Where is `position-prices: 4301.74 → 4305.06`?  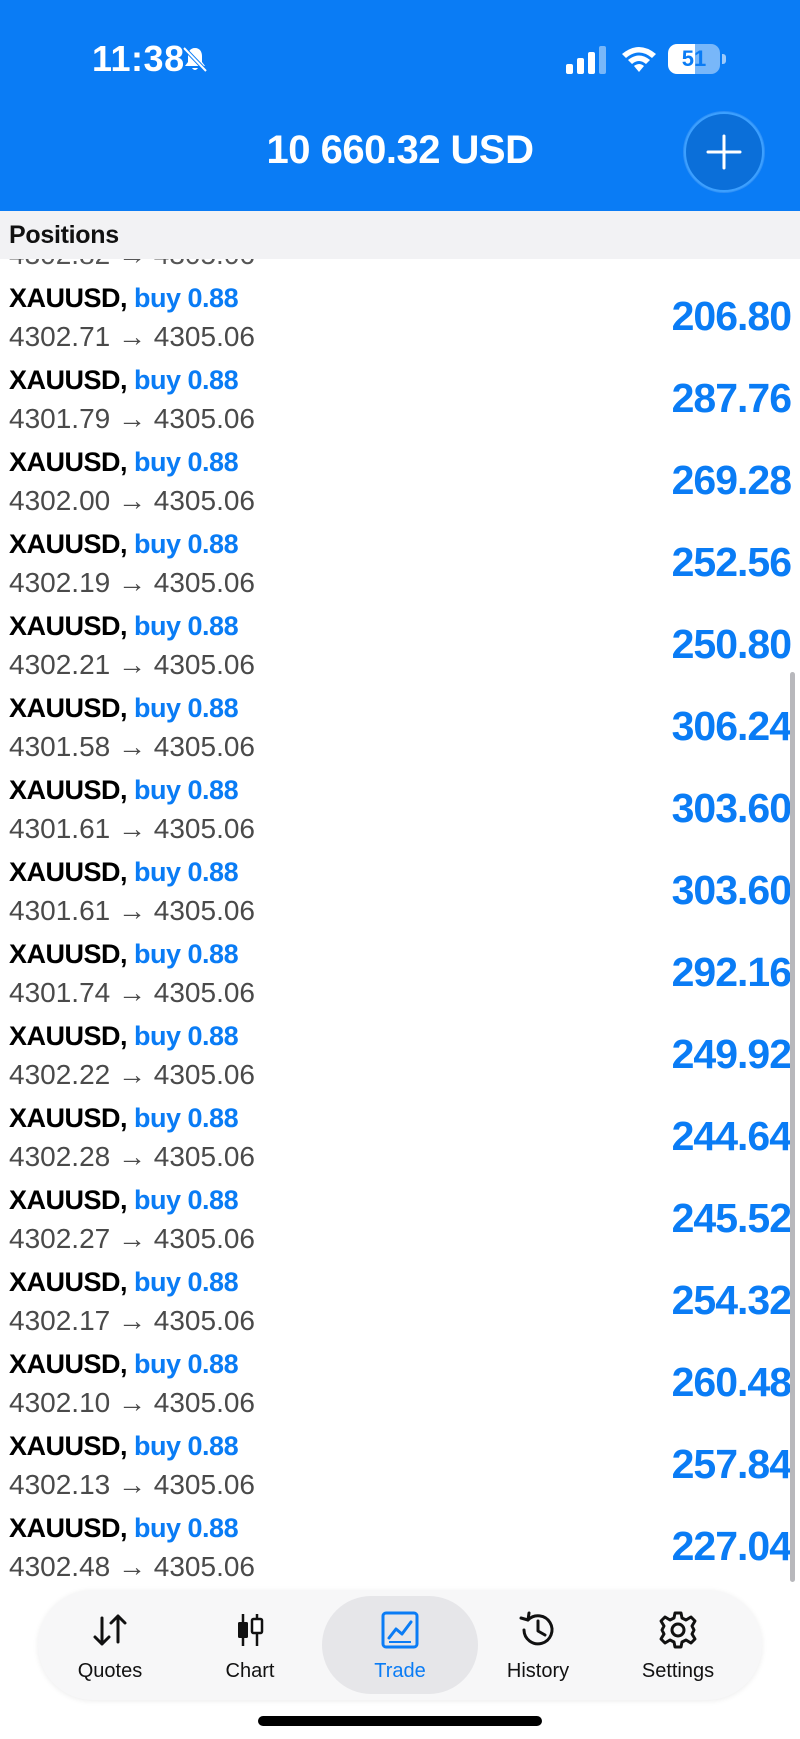 position-prices: 4301.74 → 4305.06 is located at coordinates (132, 993).